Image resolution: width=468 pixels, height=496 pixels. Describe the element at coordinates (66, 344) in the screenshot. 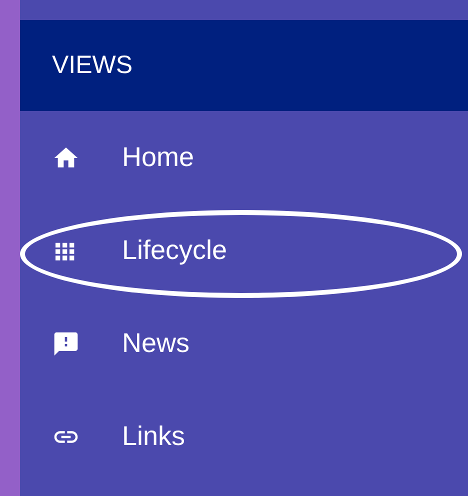

I see `alert-bubble-icon` at that location.